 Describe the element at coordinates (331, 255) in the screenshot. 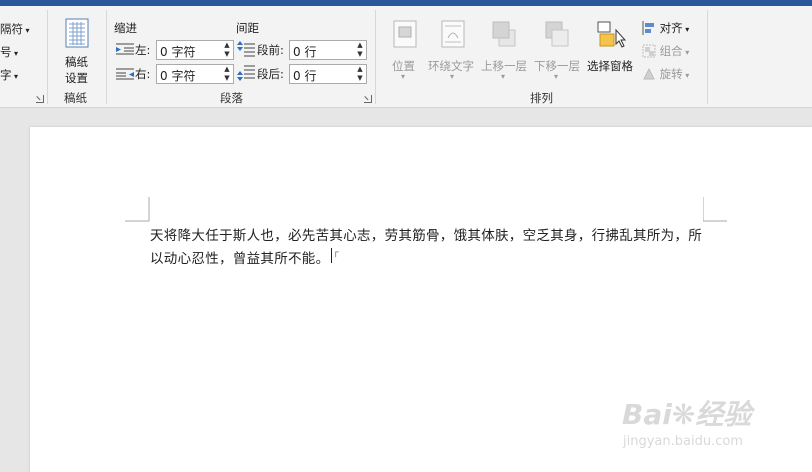

I see `text-cursor` at that location.